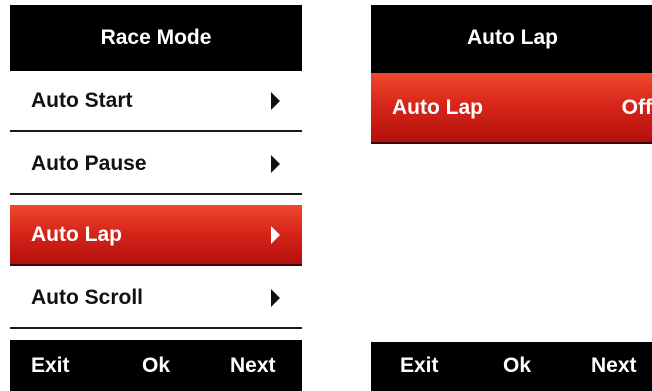 The height and width of the screenshot is (391, 652). Describe the element at coordinates (156, 298) in the screenshot. I see `menu-item-auto-scroll: Auto Scroll` at that location.